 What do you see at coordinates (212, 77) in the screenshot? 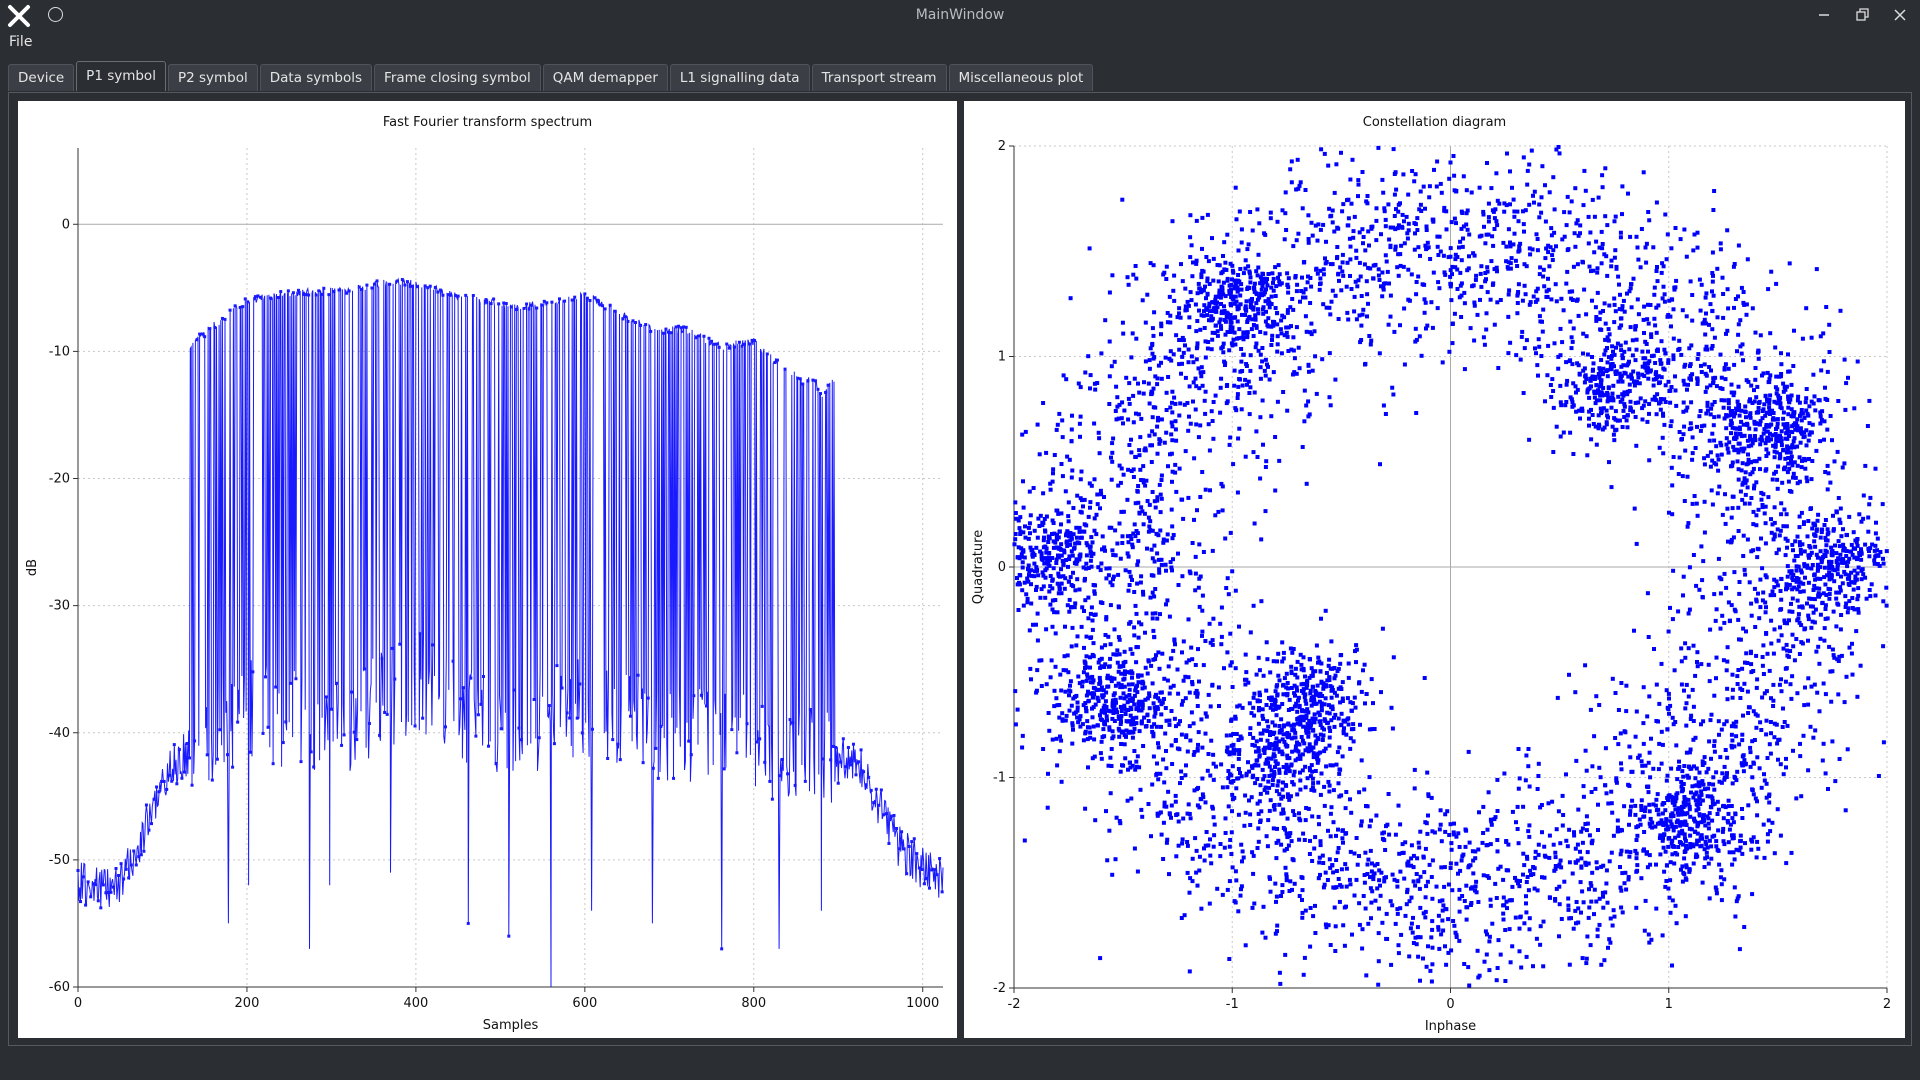
I see `tab-p2-symbol: P2 symbol` at bounding box center [212, 77].